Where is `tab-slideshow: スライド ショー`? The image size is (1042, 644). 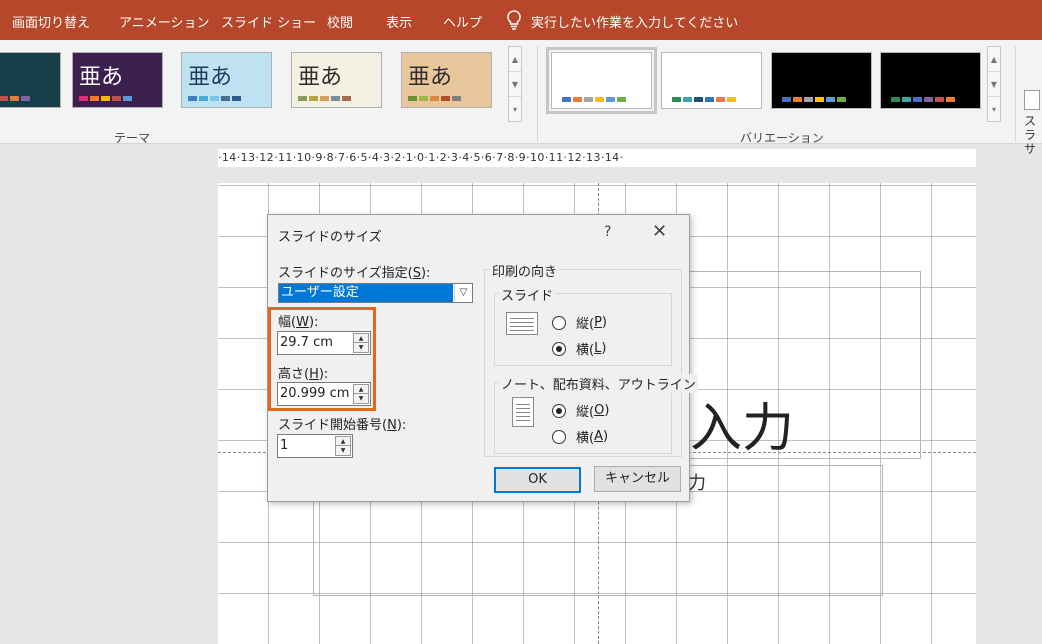 tab-slideshow: スライド ショー is located at coordinates (268, 21).